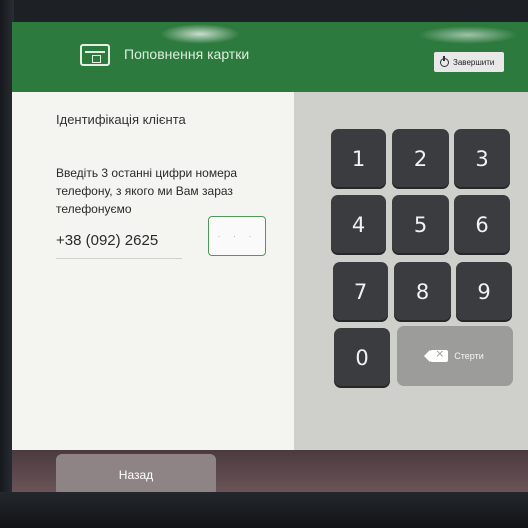 This screenshot has width=528, height=528. Describe the element at coordinates (420, 159) in the screenshot. I see `key-2: 2` at that location.